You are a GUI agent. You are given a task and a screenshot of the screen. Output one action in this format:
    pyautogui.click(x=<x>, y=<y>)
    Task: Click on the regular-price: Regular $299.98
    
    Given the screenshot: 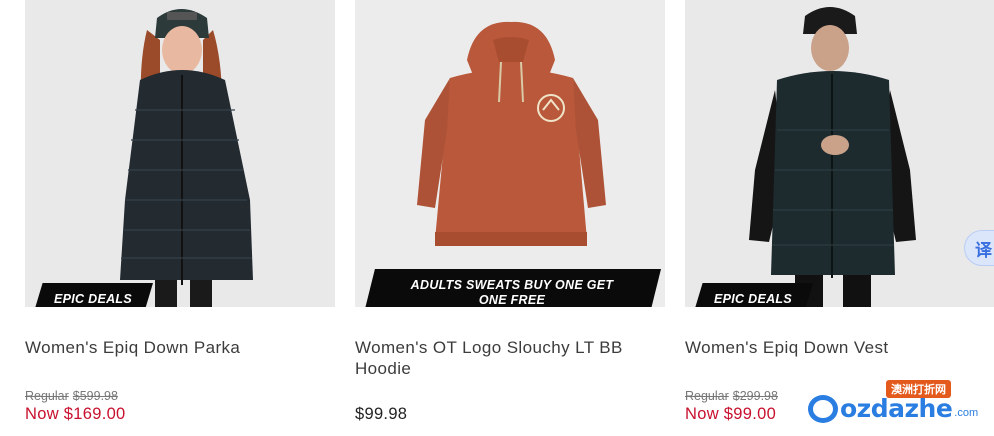 What is the action you would take?
    pyautogui.click(x=731, y=396)
    